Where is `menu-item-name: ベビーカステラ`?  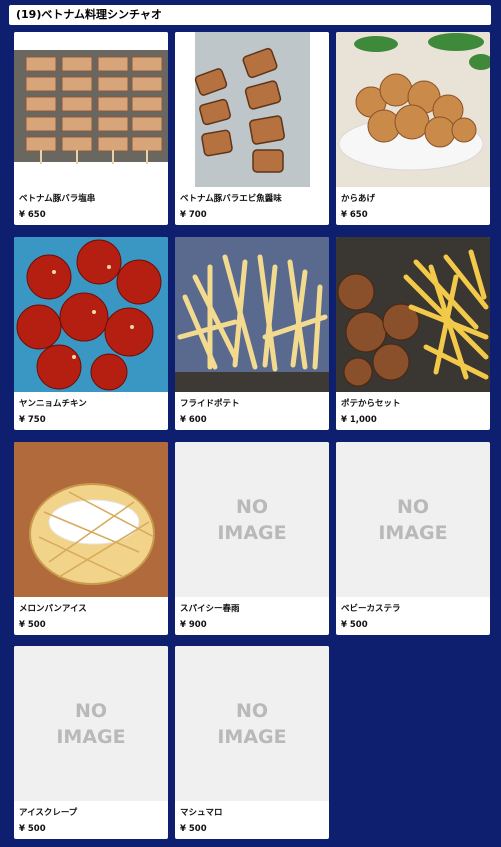 menu-item-name: ベビーカステラ is located at coordinates (371, 609).